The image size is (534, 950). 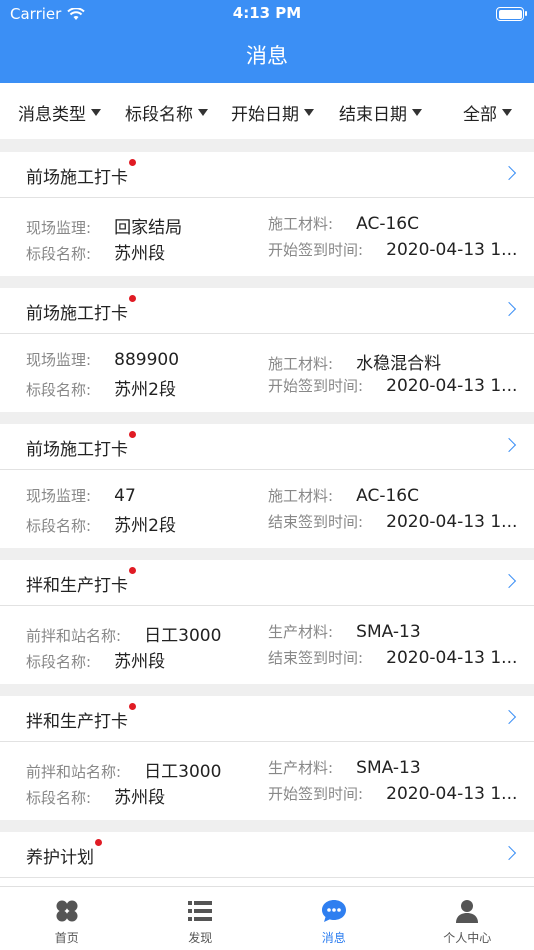 I want to click on filter-end-date: 结束日期, so click(x=380, y=112).